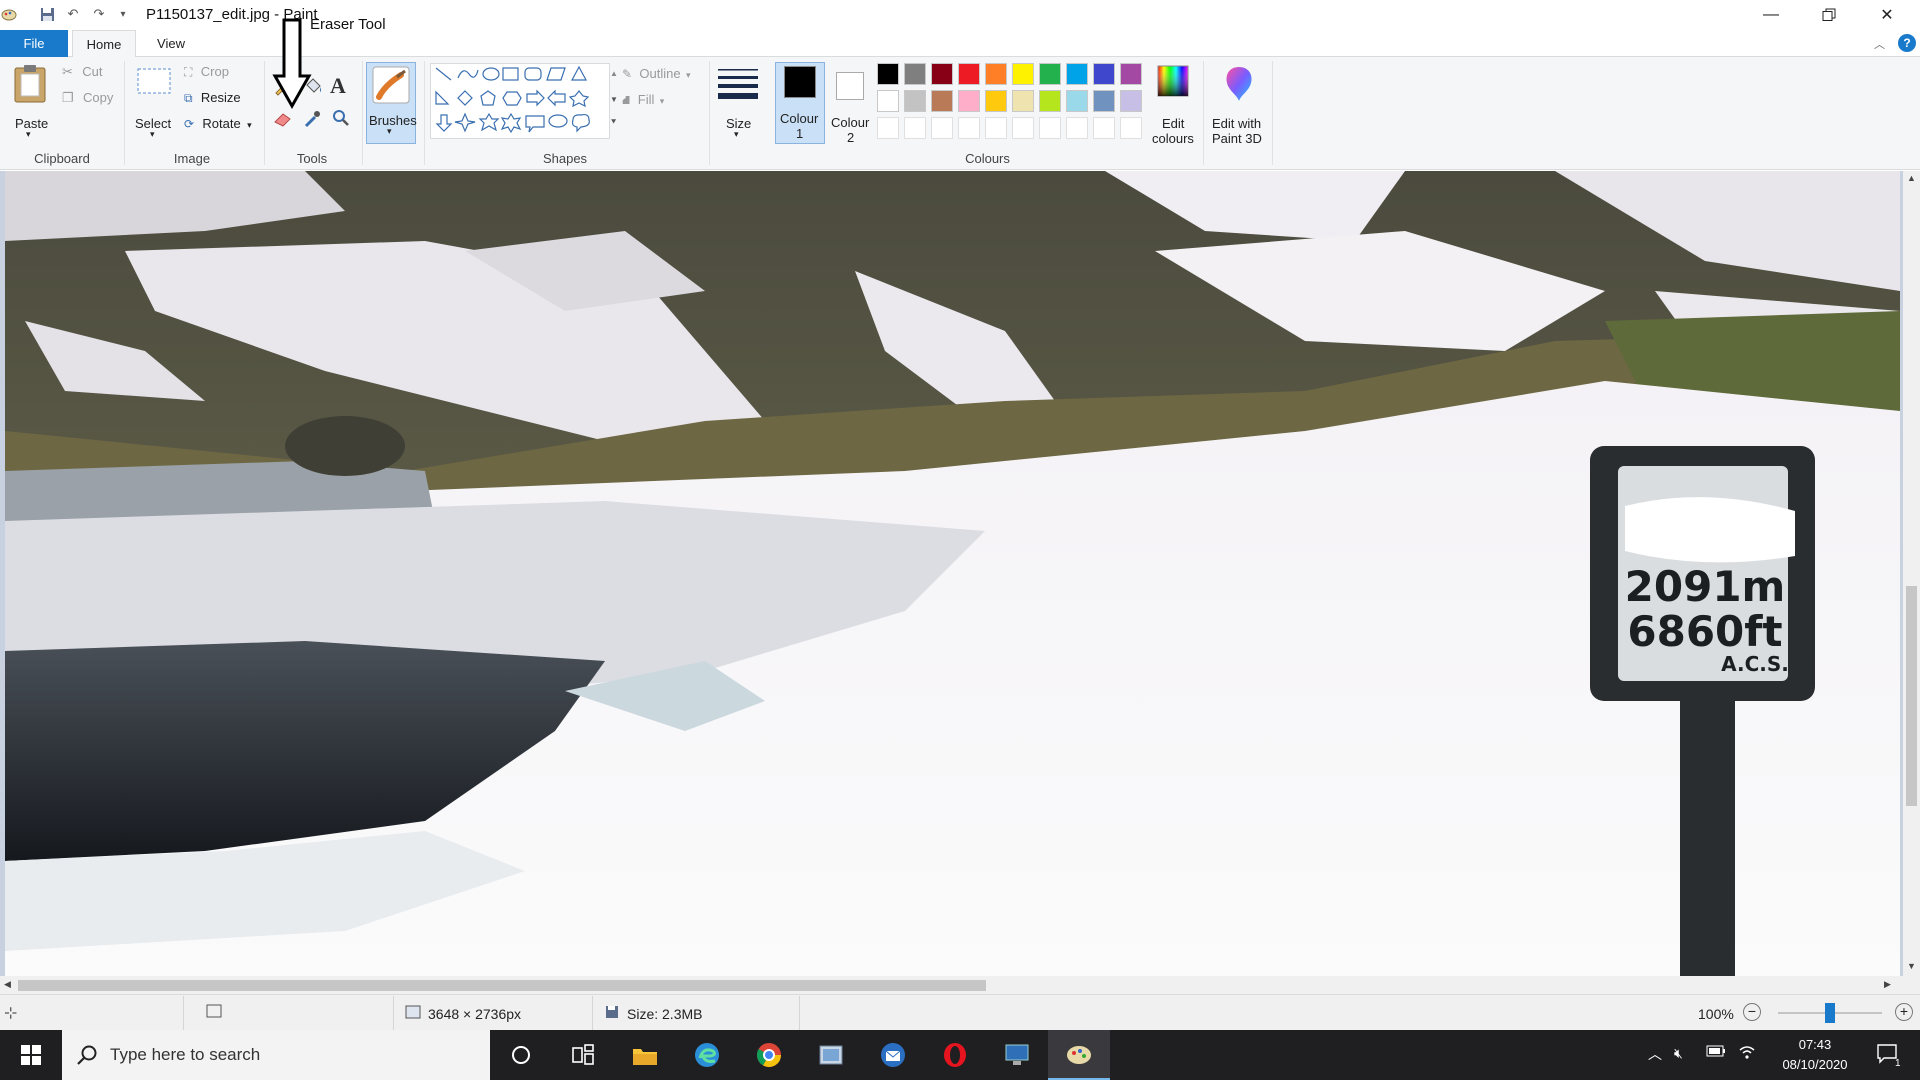  Describe the element at coordinates (1907, 43) in the screenshot. I see `help-icon: ?` at that location.